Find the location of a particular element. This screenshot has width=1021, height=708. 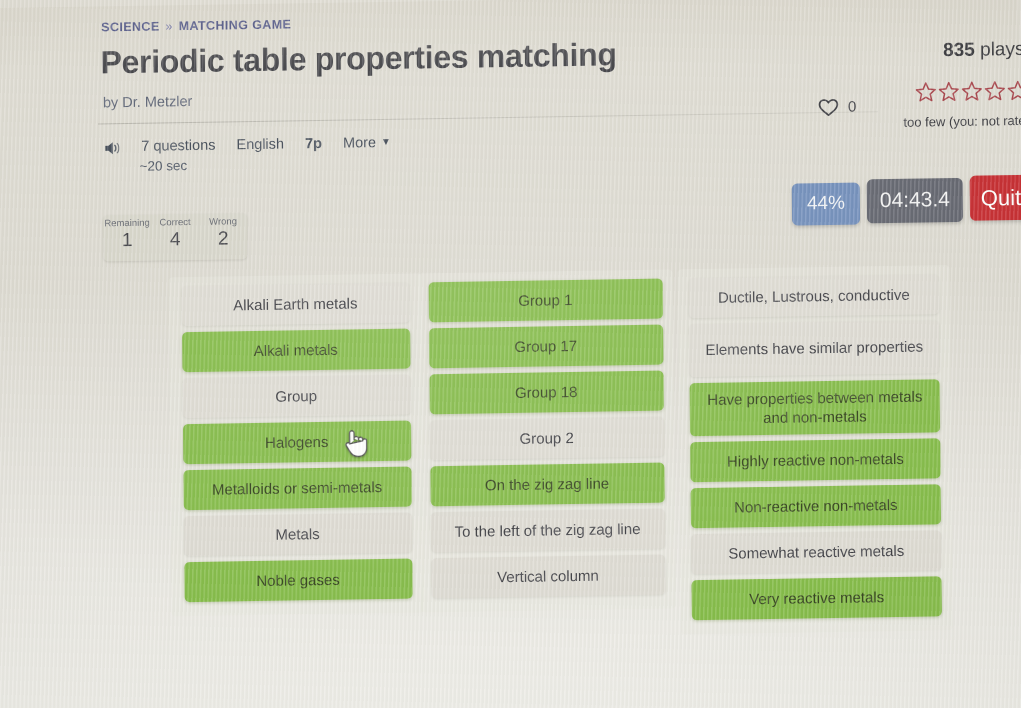

answer-tile: Very reactive metals is located at coordinates (816, 598).